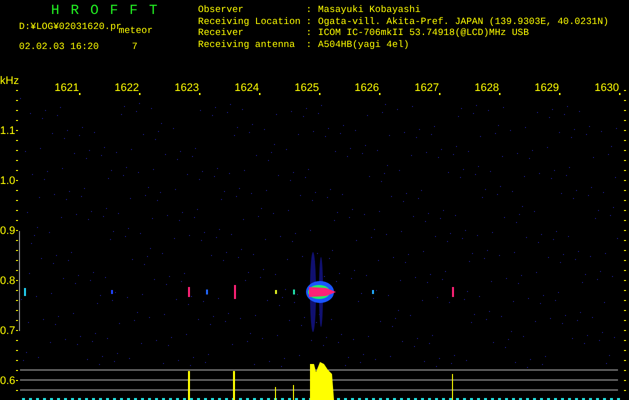 The image size is (629, 400). Describe the element at coordinates (246, 88) in the screenshot. I see `time-label: 1624` at that location.